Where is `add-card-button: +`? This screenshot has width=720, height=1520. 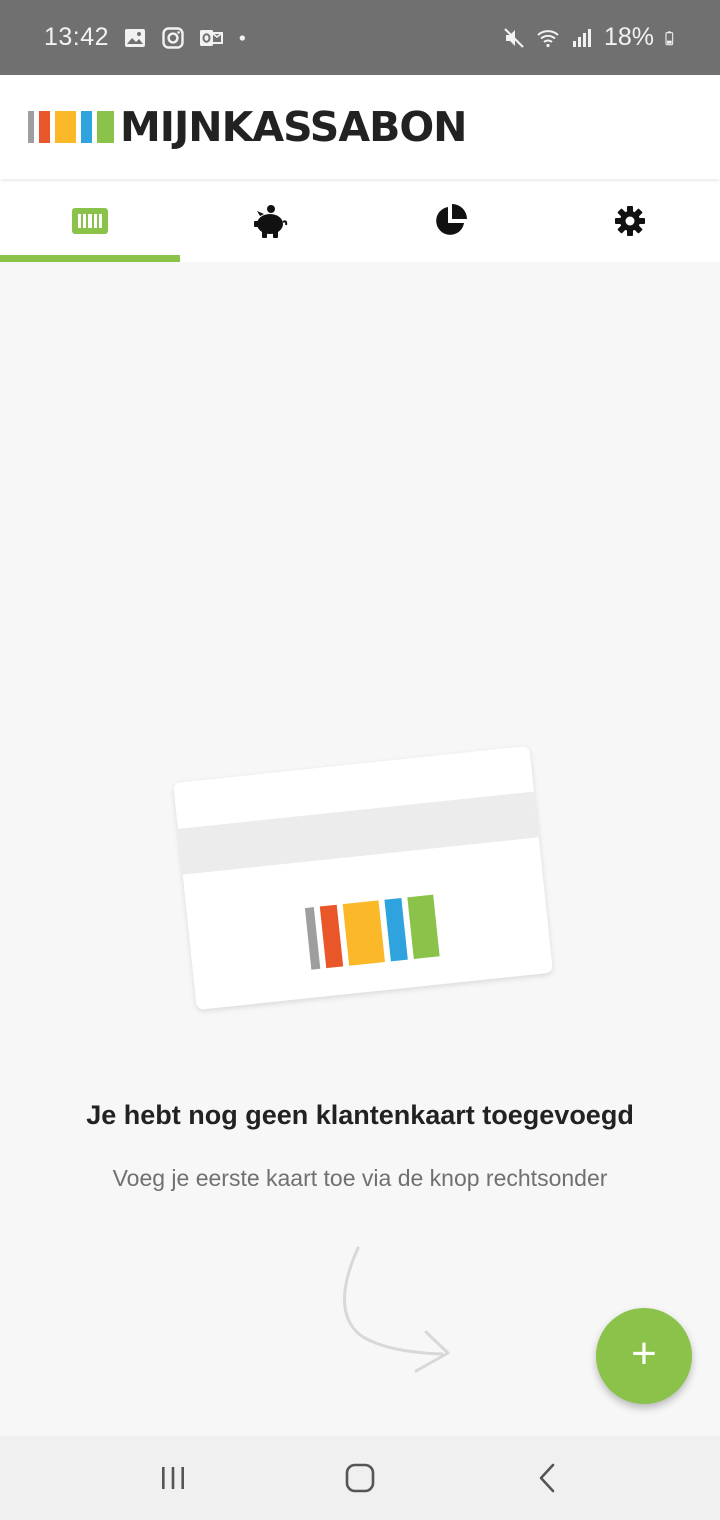 add-card-button: + is located at coordinates (644, 1356).